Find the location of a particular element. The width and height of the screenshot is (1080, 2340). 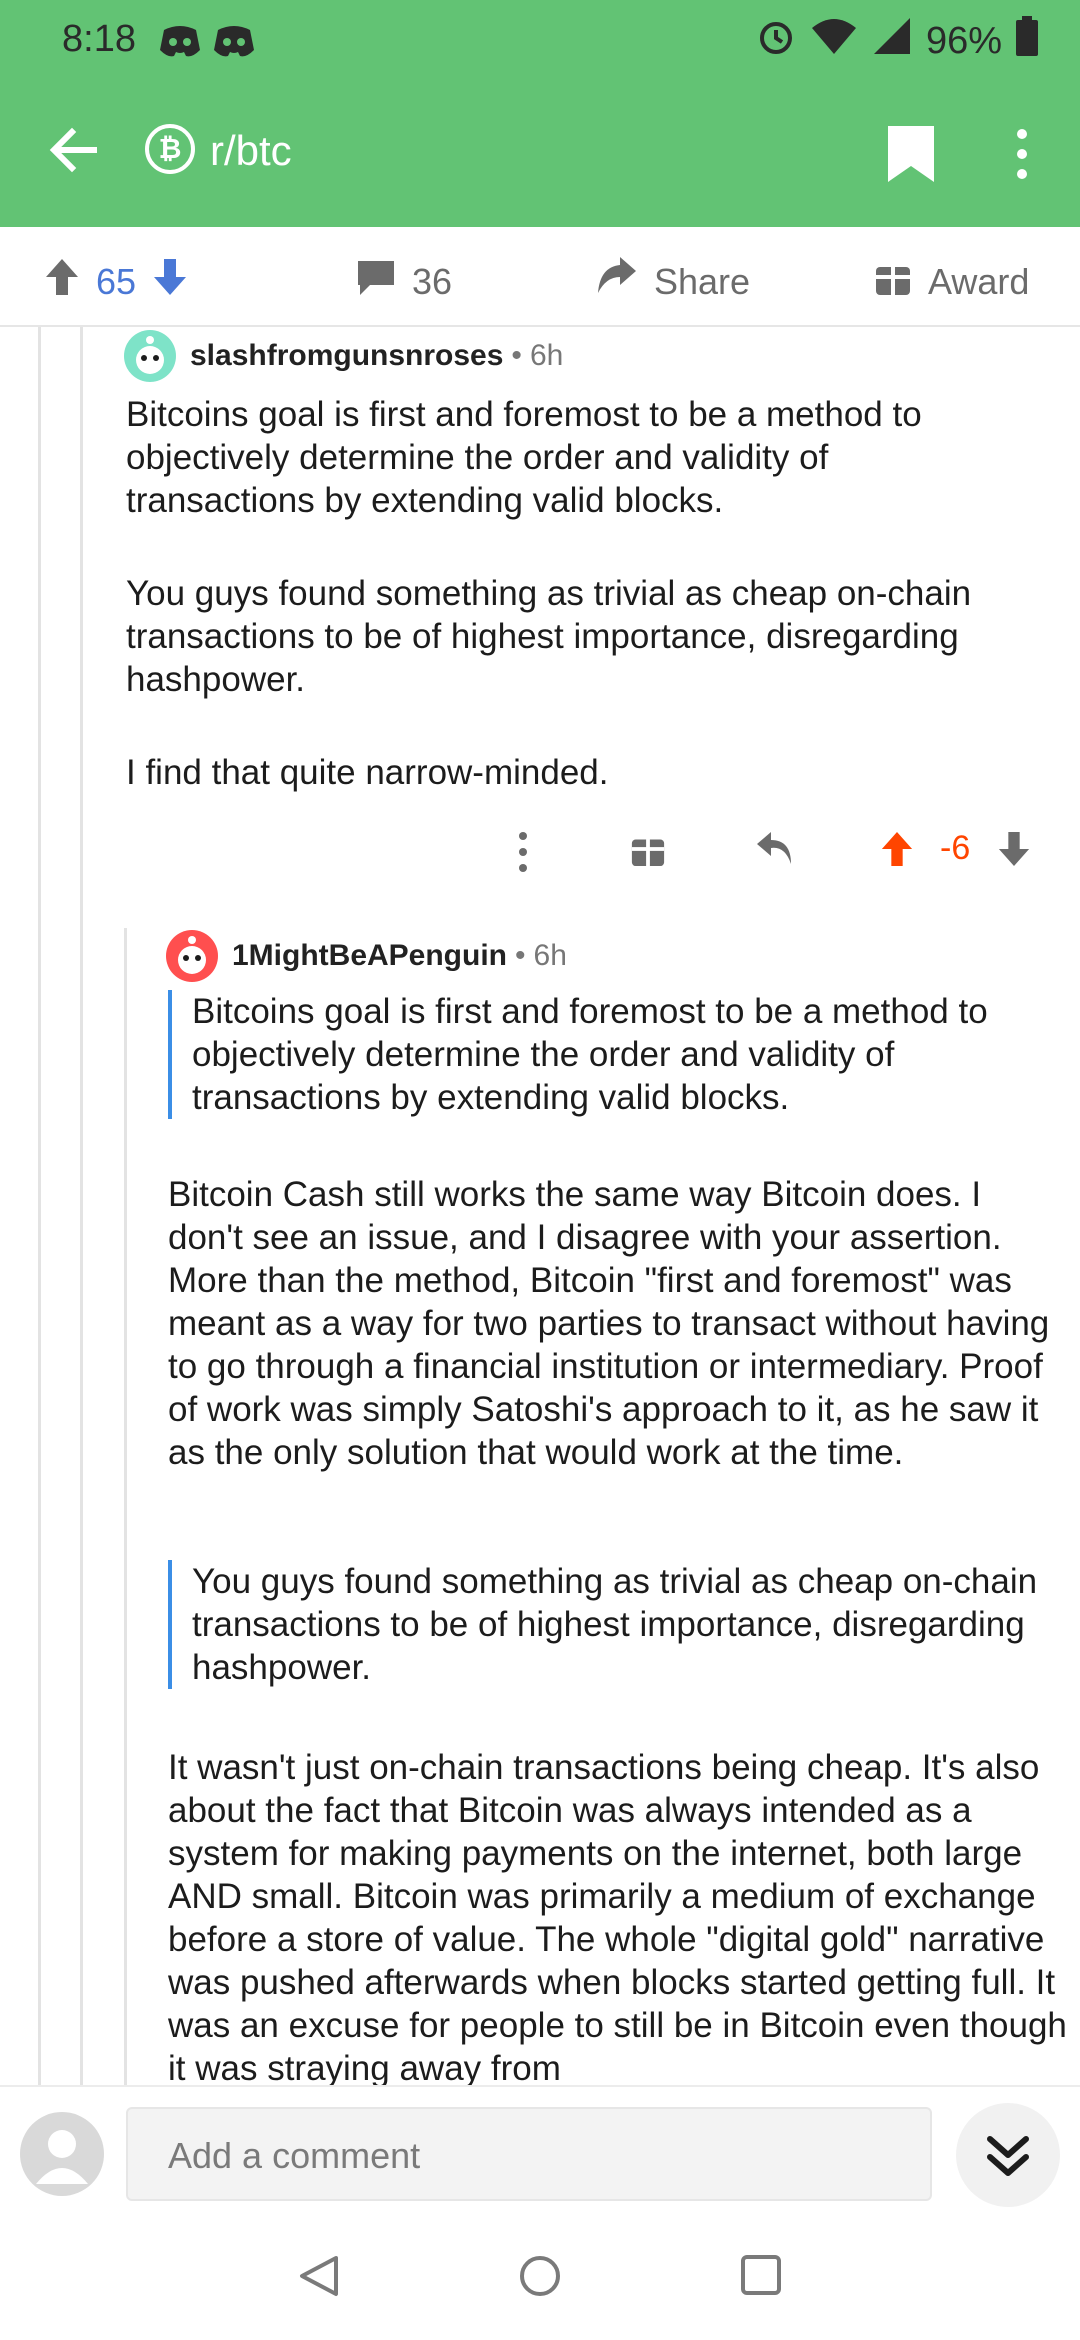

back-arrow-icon is located at coordinates (74, 150).